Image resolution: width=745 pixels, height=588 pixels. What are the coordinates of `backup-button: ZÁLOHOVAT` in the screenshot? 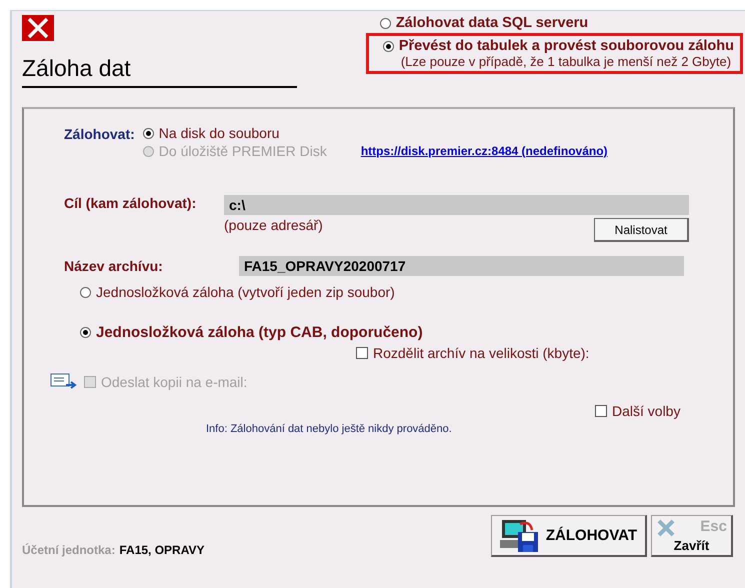 It's located at (568, 536).